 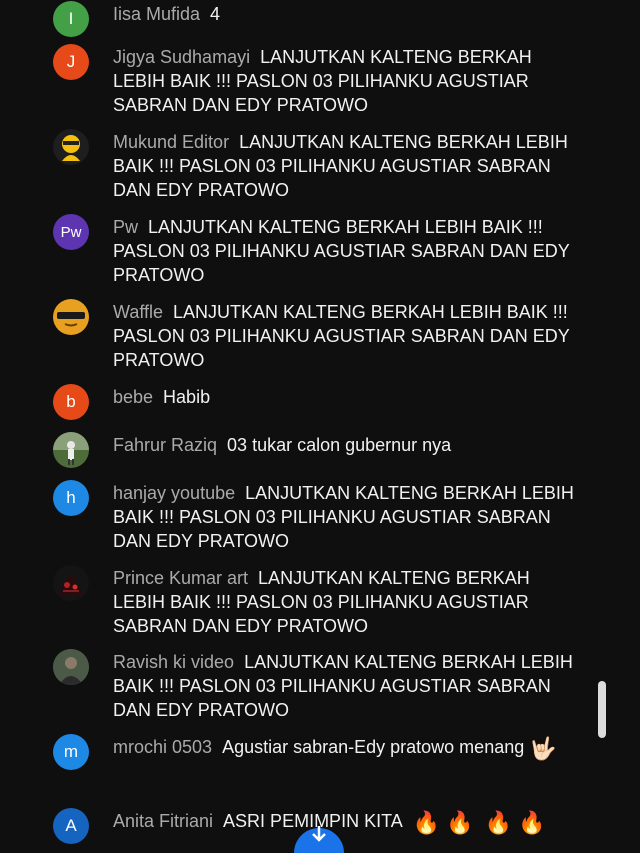 What do you see at coordinates (215, 14) in the screenshot?
I see `message-text: 4` at bounding box center [215, 14].